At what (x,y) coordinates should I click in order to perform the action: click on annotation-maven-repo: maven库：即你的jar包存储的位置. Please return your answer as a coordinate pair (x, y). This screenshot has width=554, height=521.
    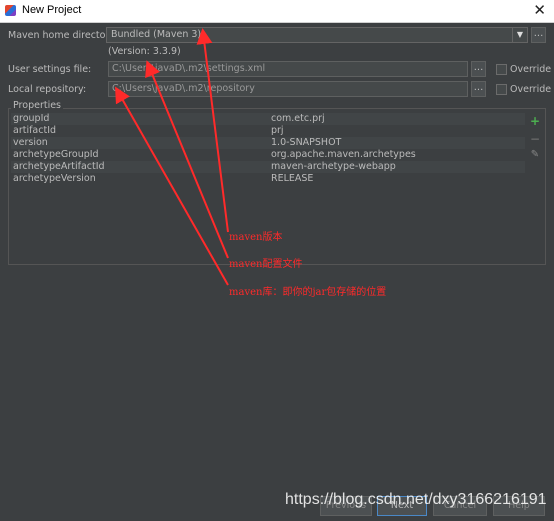
    Looking at the image, I should click on (308, 292).